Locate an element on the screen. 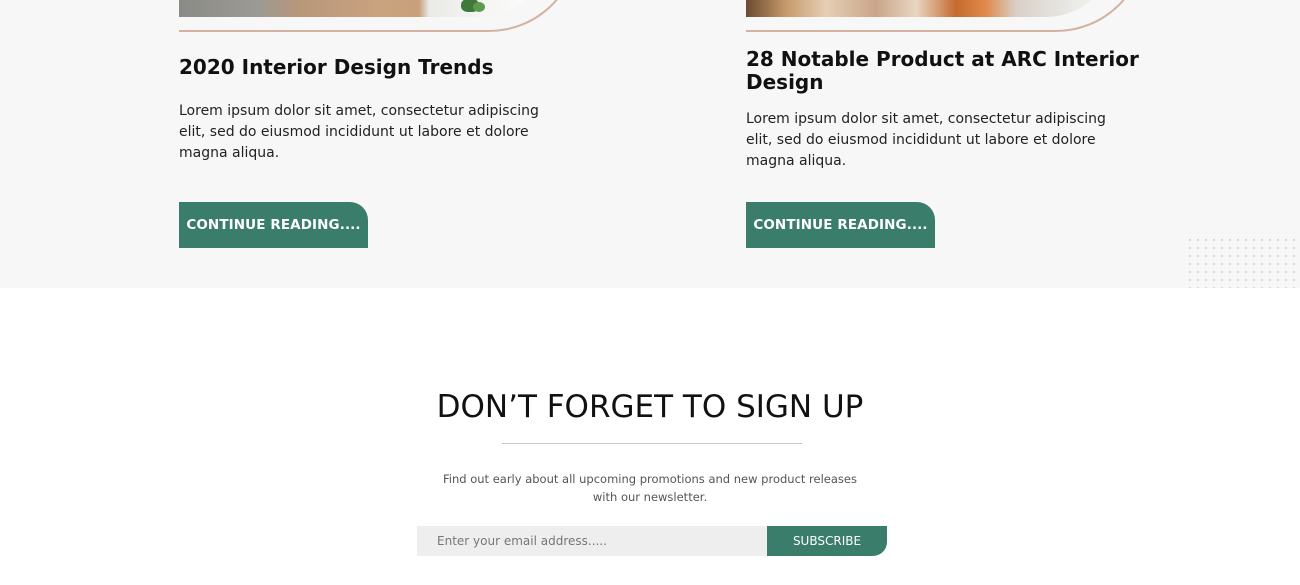 Image resolution: width=1300 pixels, height=585 pixels. plant-decoration is located at coordinates (479, 7).